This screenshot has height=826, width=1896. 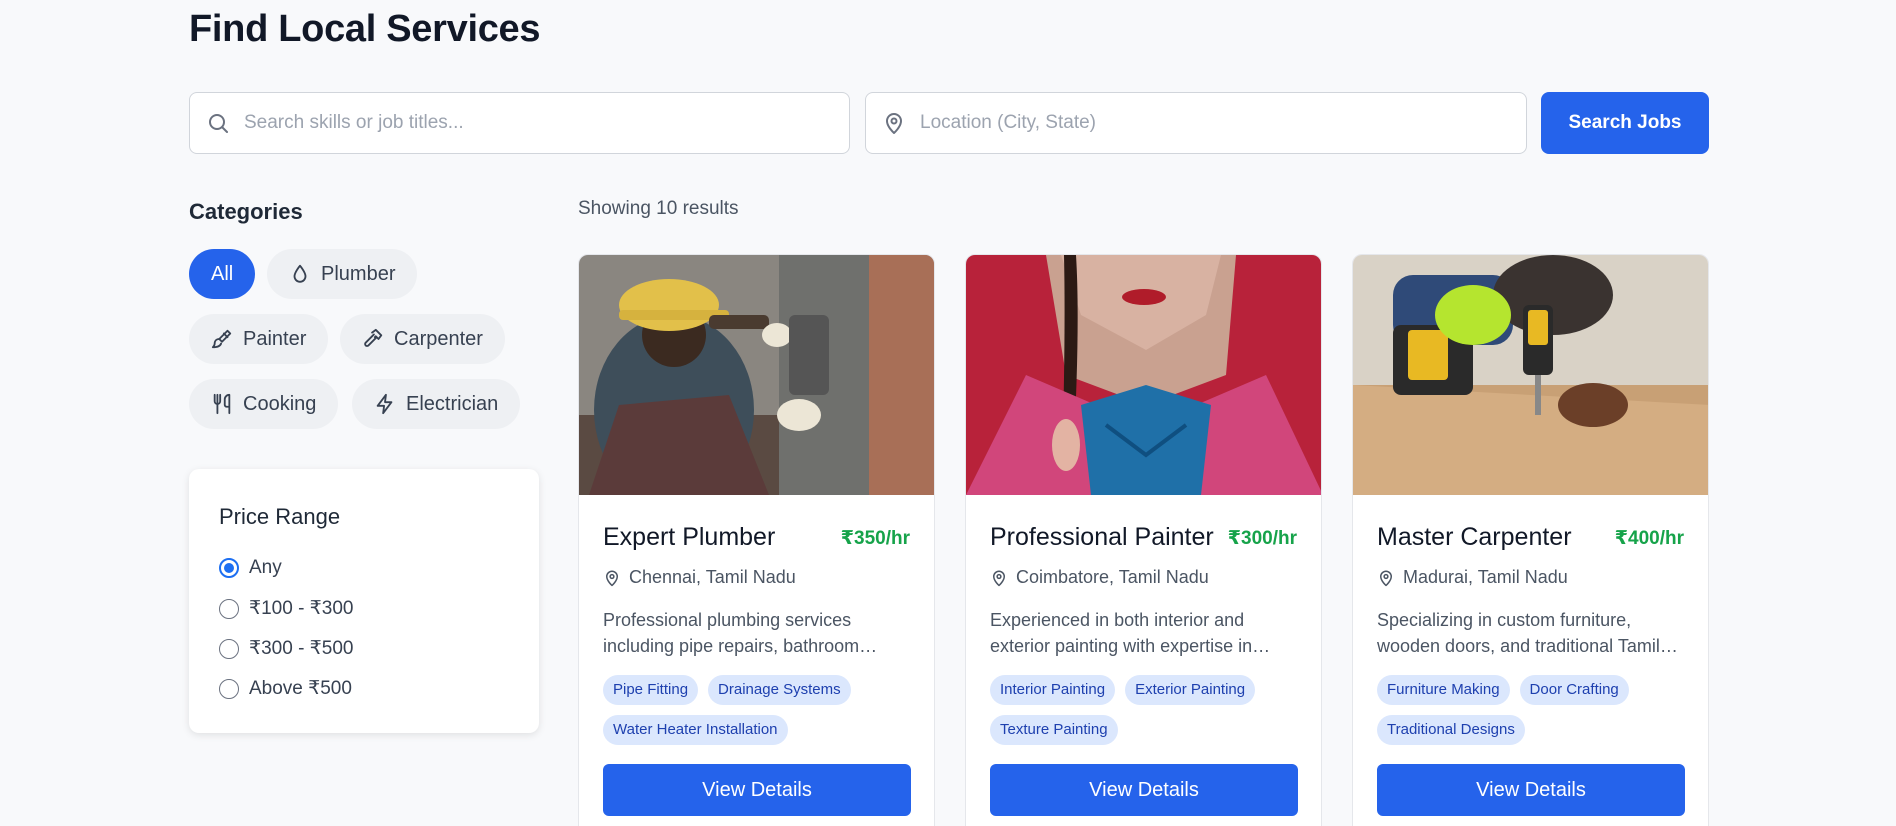 I want to click on category-chip-plumber: Plumber, so click(x=342, y=274).